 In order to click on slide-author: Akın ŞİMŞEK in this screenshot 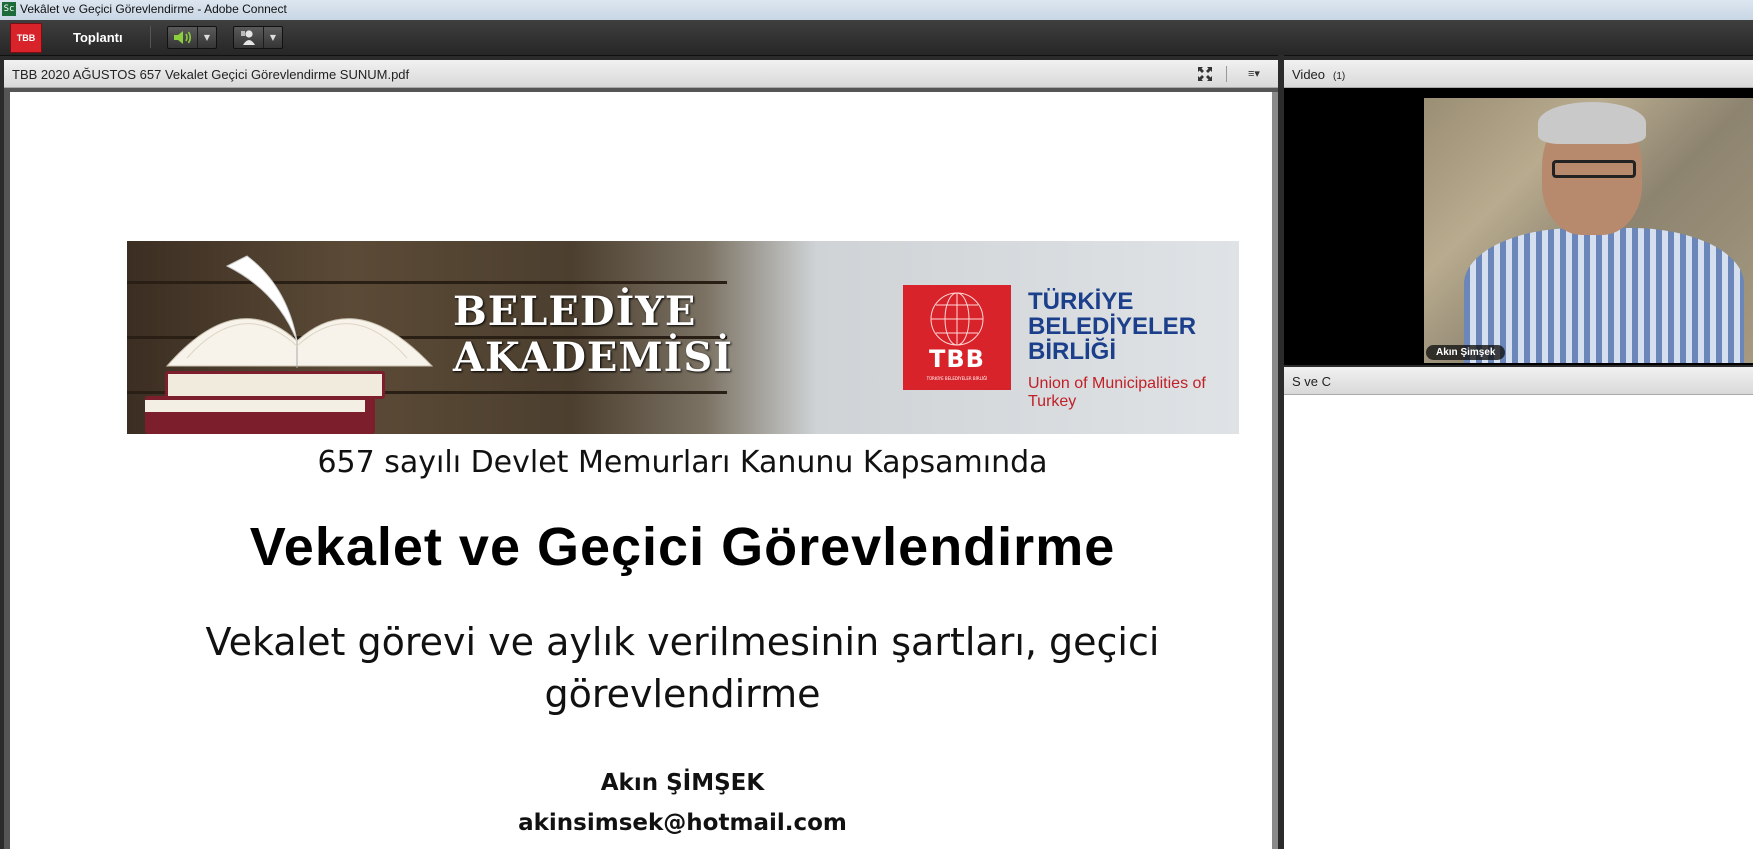, I will do `click(682, 783)`.